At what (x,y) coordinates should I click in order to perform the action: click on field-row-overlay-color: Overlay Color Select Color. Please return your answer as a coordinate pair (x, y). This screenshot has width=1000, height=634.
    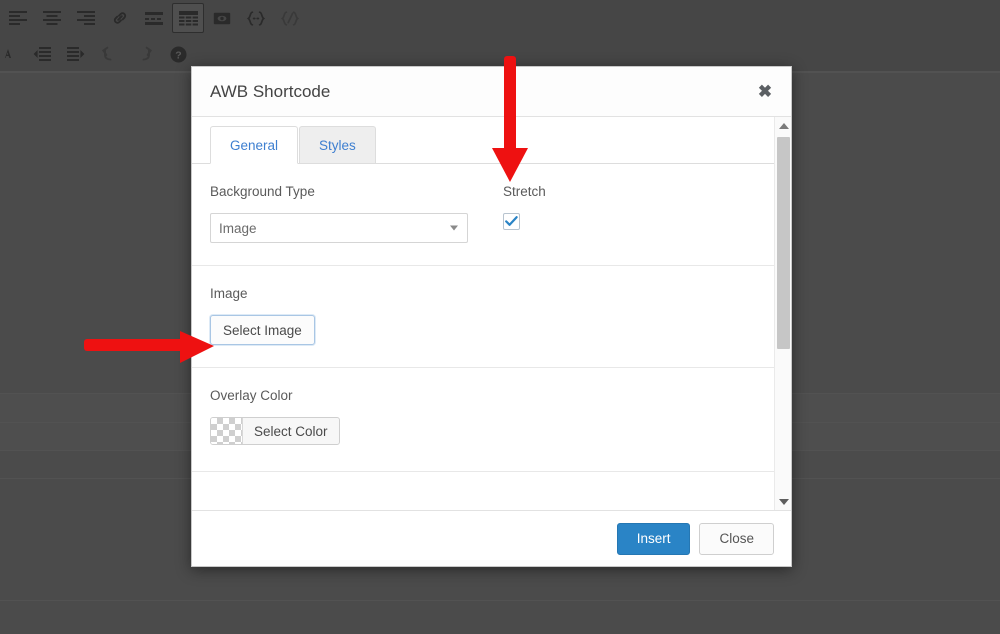
    Looking at the image, I should click on (491, 420).